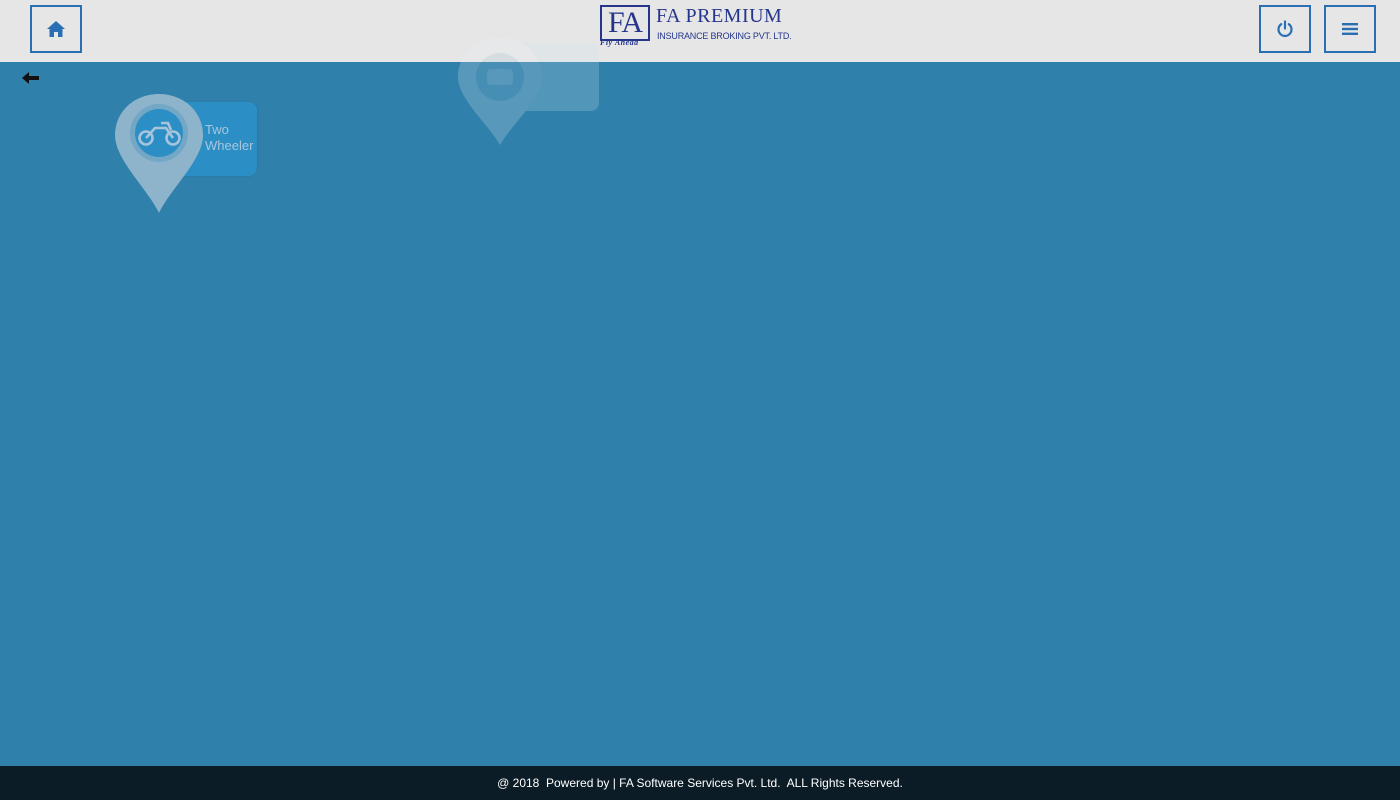 This screenshot has height=800, width=1400. I want to click on logout-button, so click(1285, 29).